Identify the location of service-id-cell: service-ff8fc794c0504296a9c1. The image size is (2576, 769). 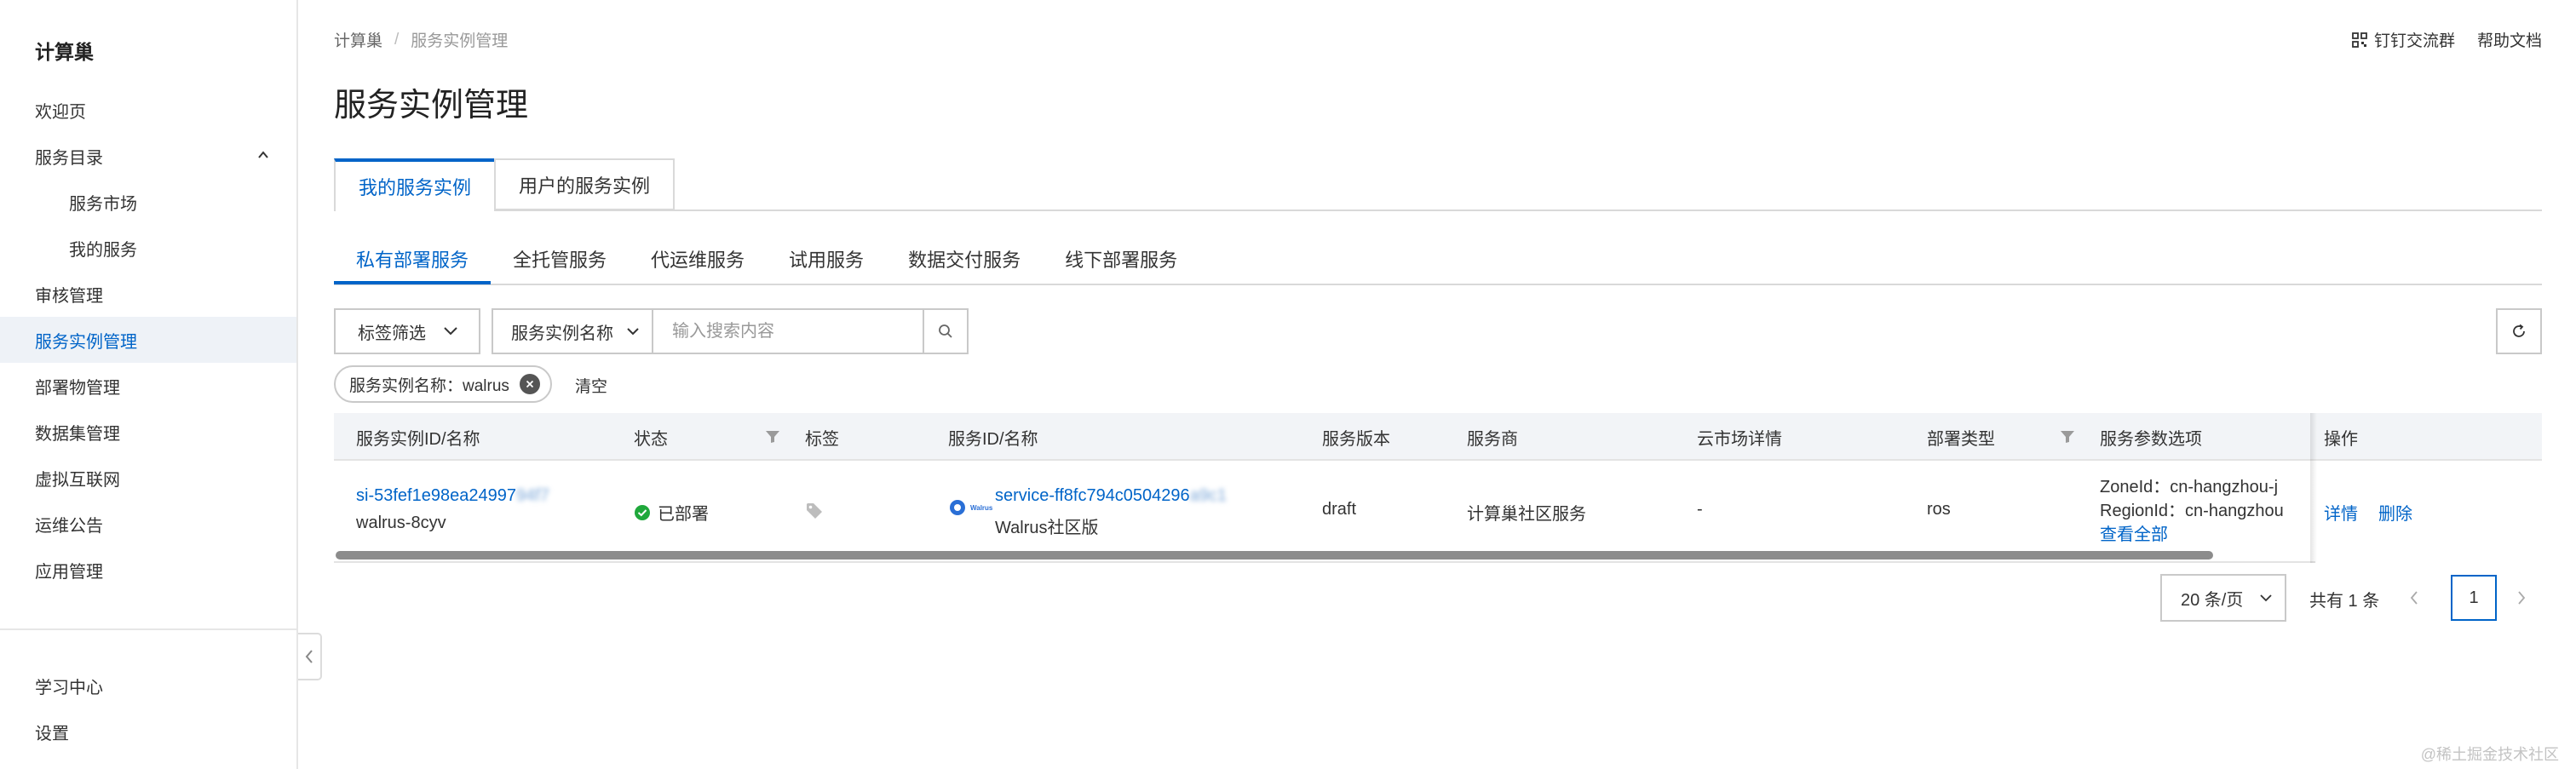
(1111, 496).